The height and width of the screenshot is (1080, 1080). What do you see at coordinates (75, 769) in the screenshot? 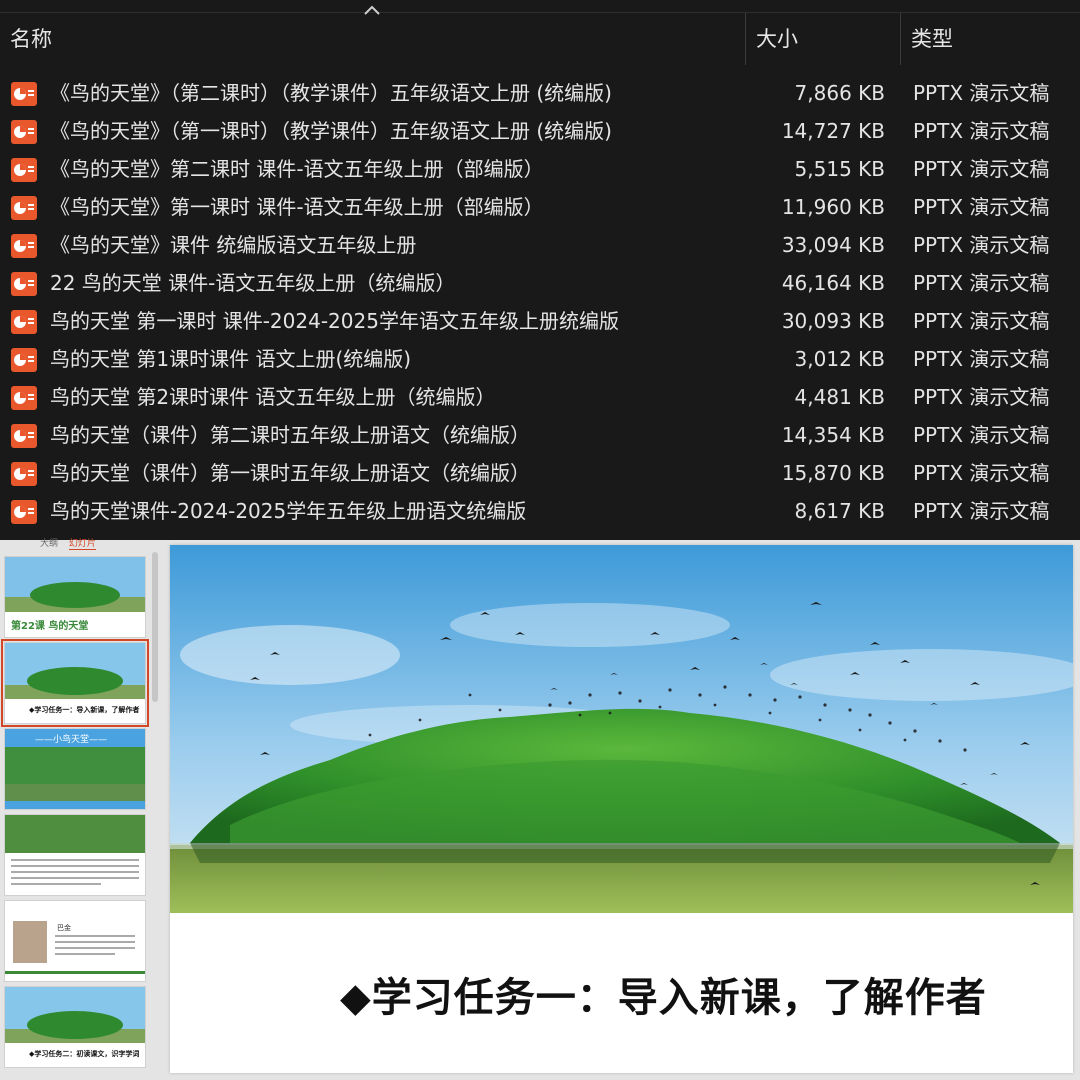
I see `slide-thumbnail-3: ——小鸟天堂——` at bounding box center [75, 769].